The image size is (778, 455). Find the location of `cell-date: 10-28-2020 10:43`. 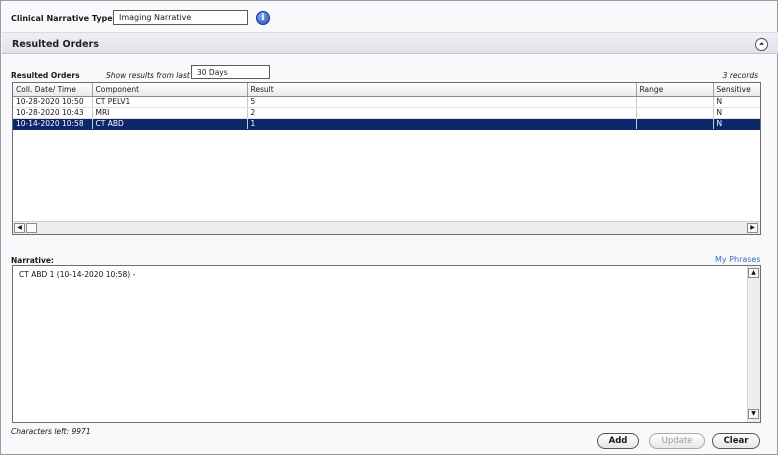

cell-date: 10-28-2020 10:43 is located at coordinates (53, 113).